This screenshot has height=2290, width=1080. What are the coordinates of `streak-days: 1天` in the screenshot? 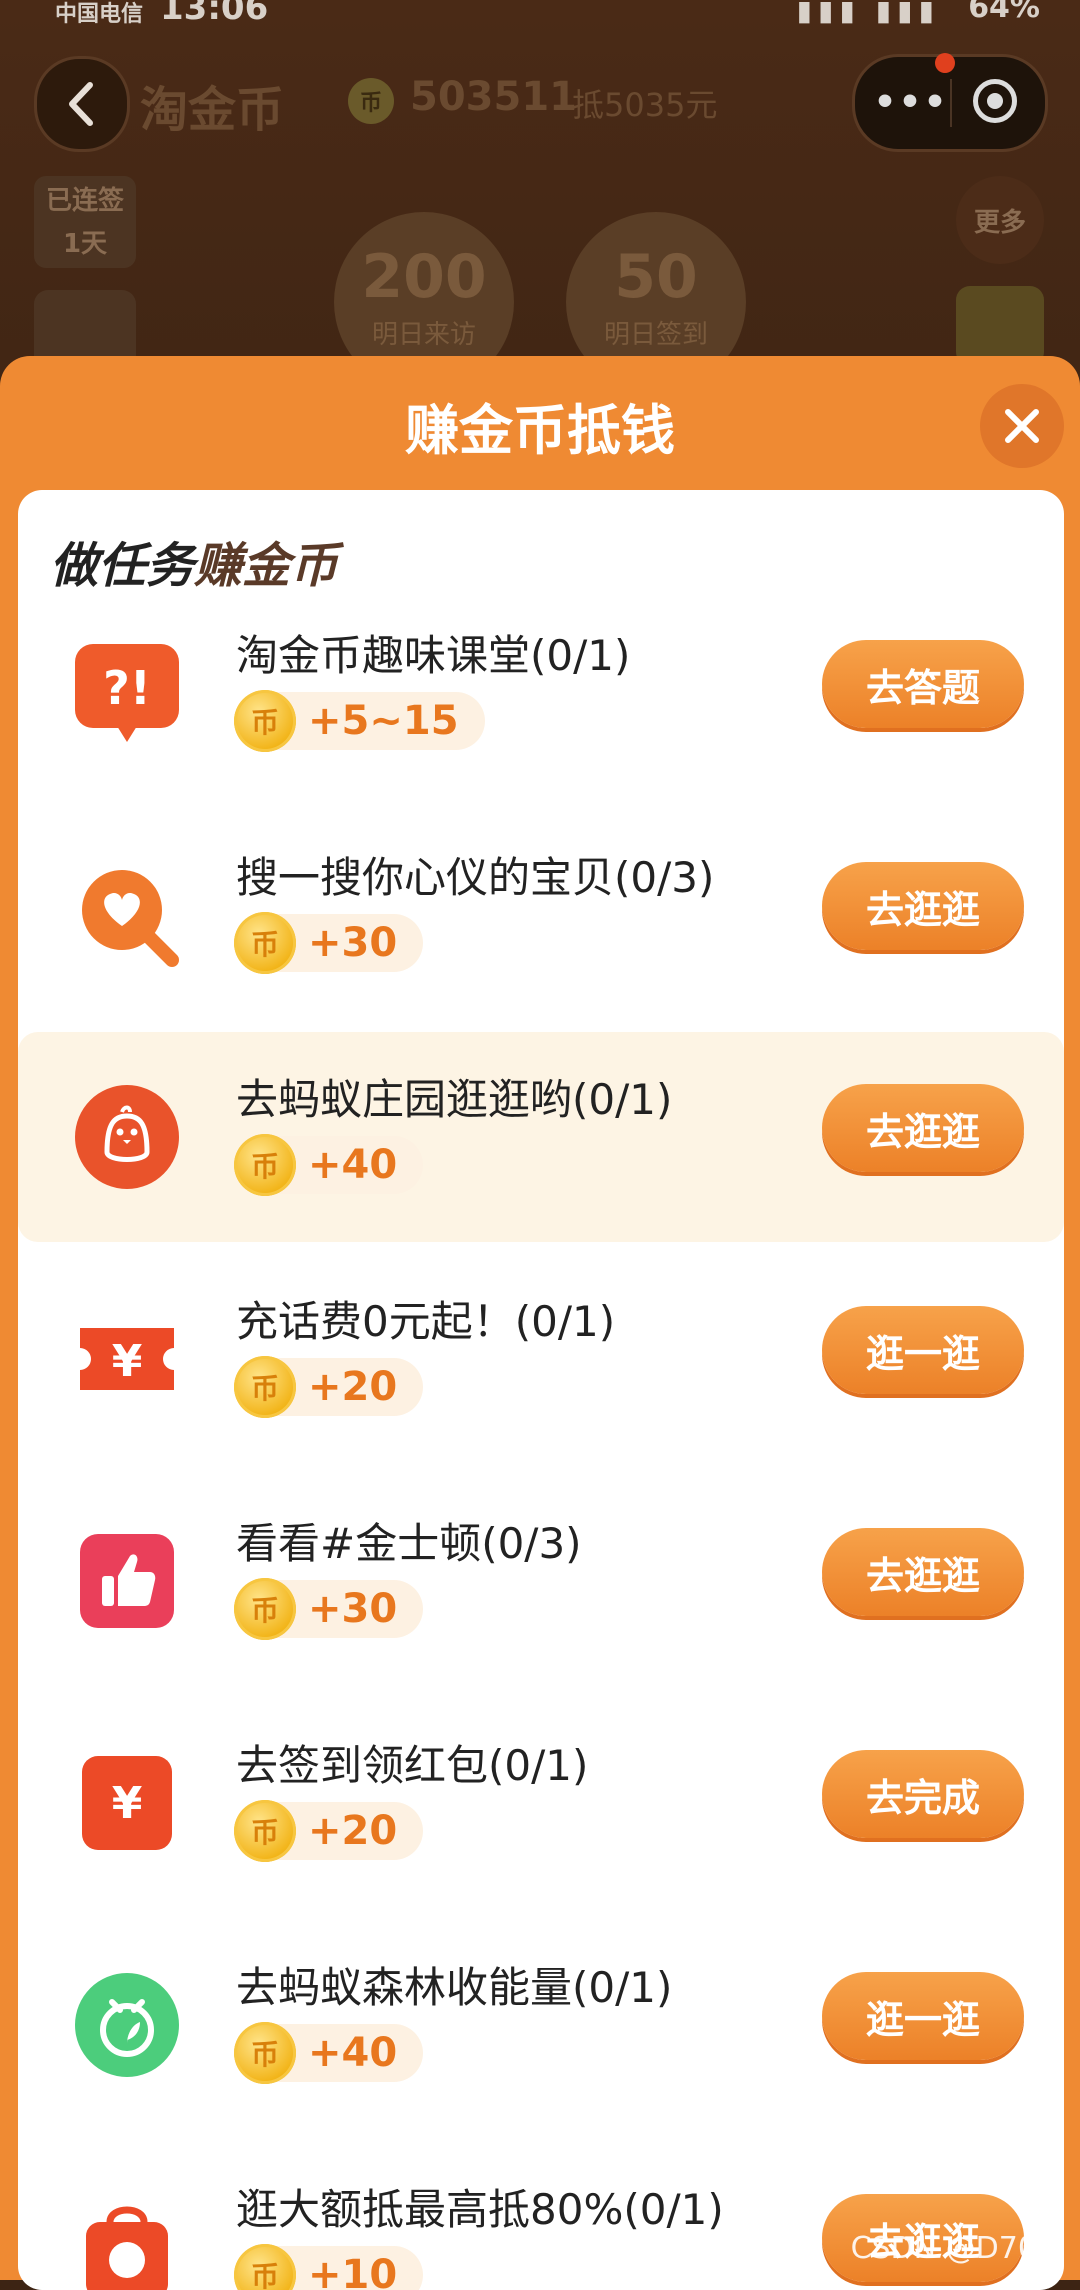 It's located at (85, 244).